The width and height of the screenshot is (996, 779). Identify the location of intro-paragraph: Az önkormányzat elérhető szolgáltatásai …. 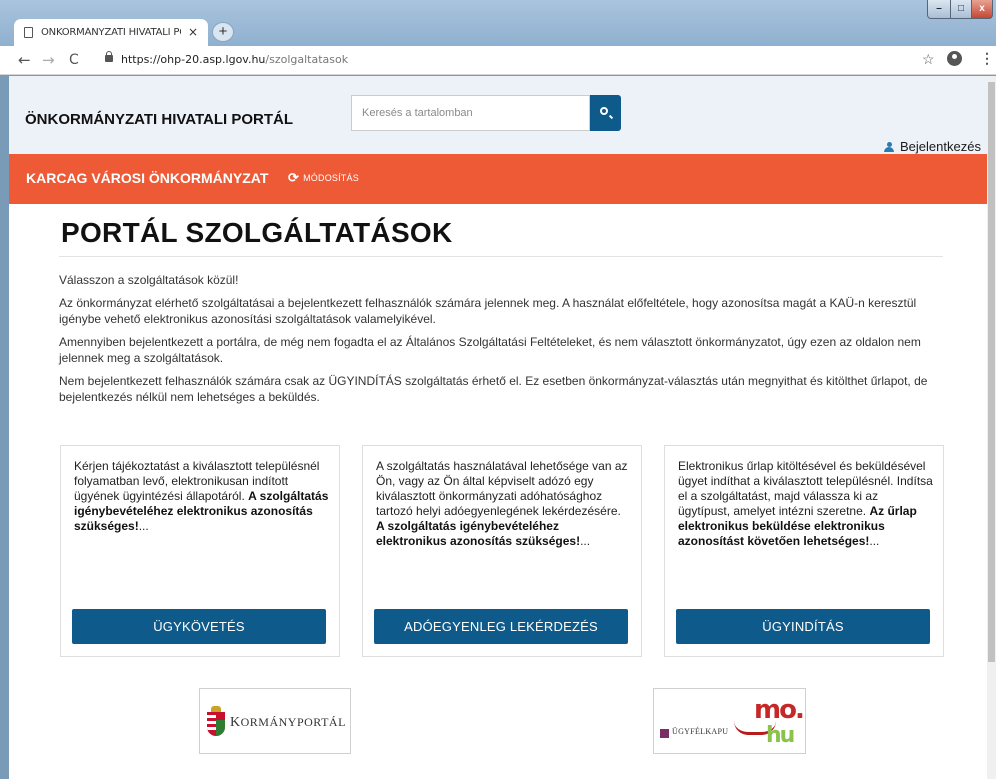
(488, 311).